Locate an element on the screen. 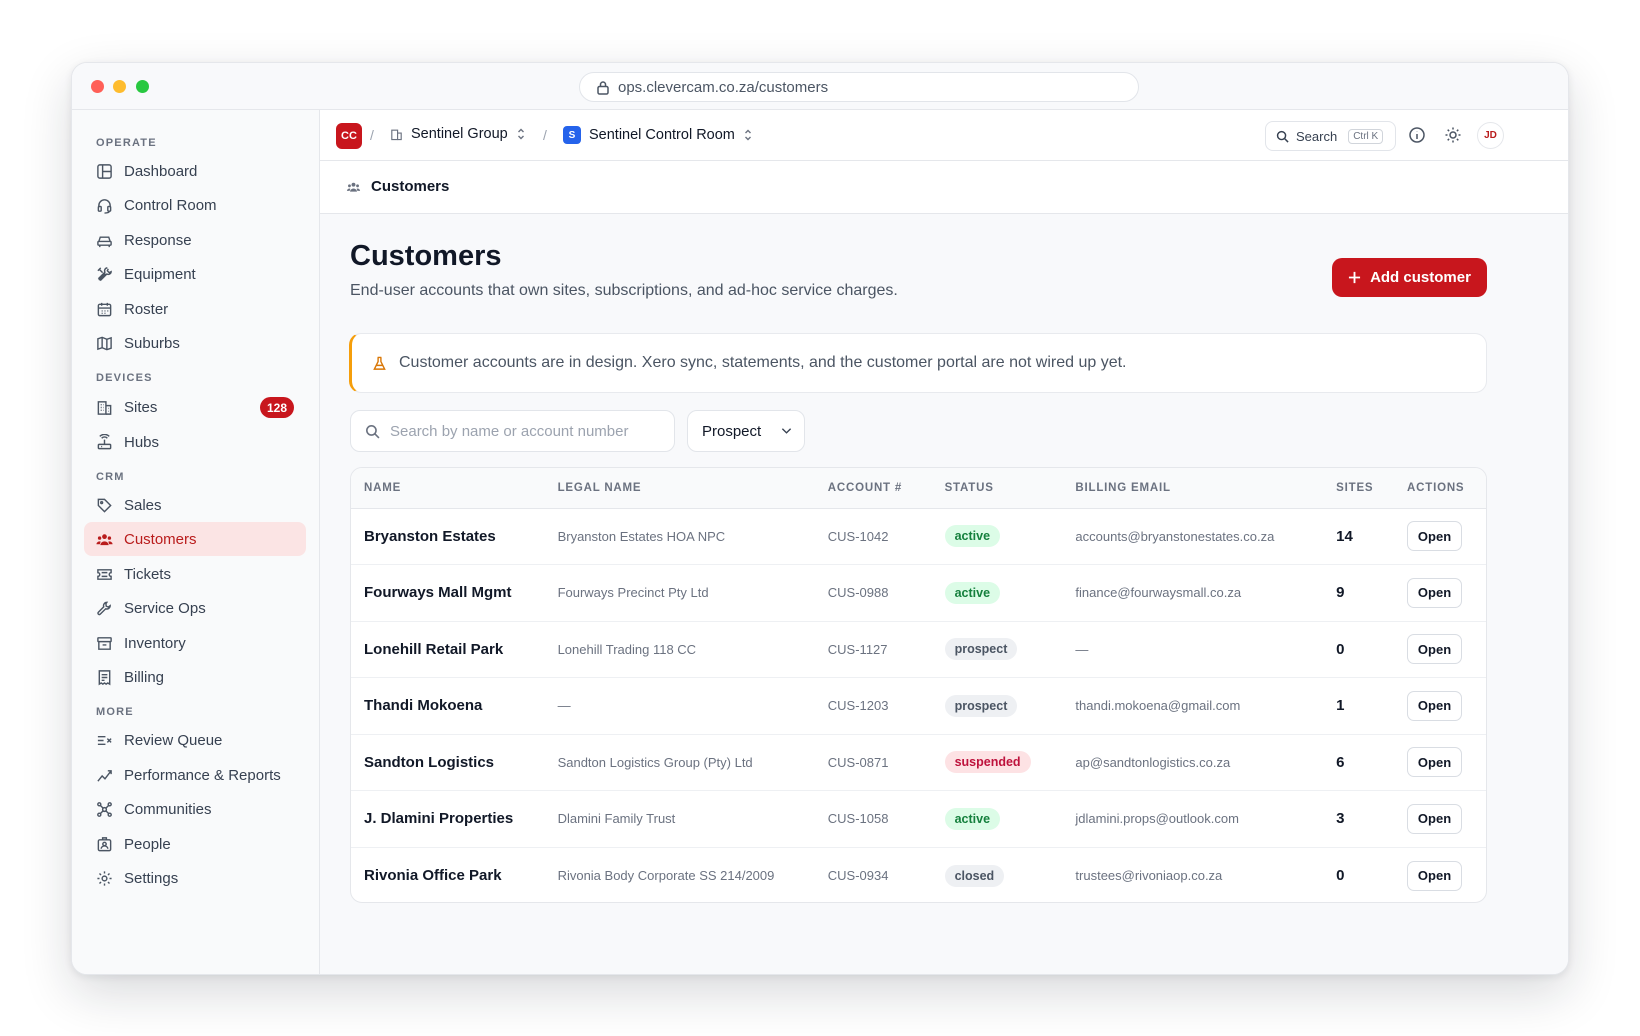 This screenshot has height=1036, width=1640. billing-email: — is located at coordinates (1206, 649).